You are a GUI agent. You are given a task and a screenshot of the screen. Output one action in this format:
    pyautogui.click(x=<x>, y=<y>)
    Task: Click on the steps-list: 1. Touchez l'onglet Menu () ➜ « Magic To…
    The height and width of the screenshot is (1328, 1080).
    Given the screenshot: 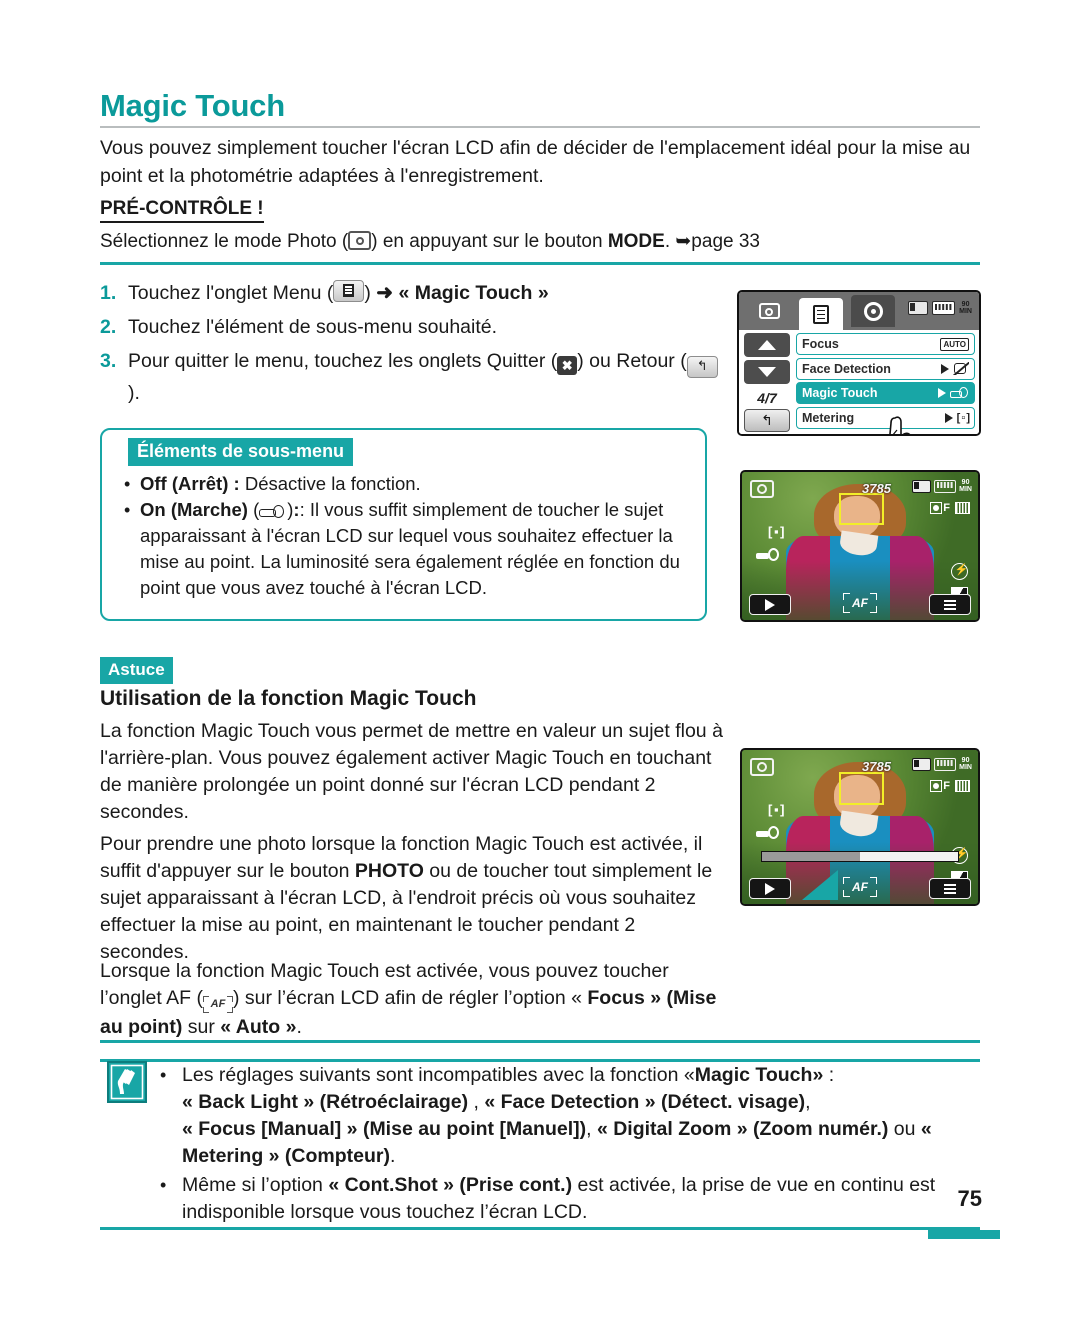 What is the action you would take?
    pyautogui.click(x=412, y=345)
    